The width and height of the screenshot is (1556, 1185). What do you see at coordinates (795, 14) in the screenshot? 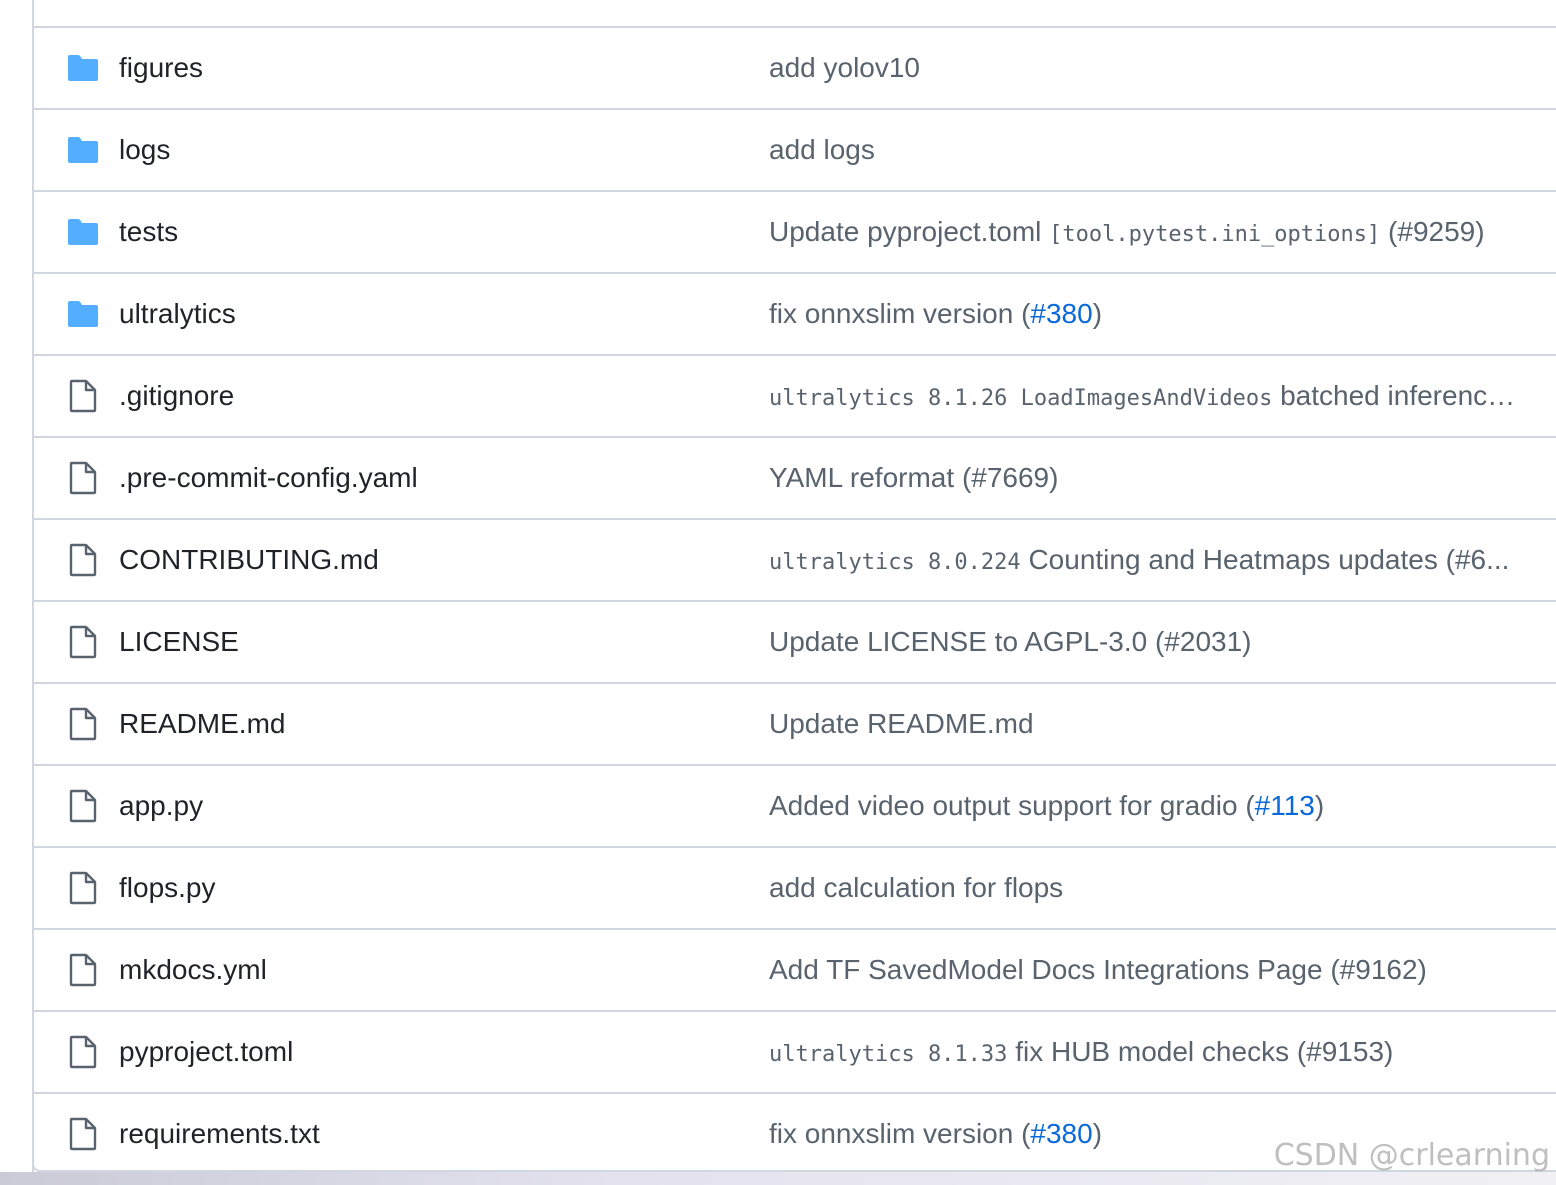
I see `table-row-partial` at bounding box center [795, 14].